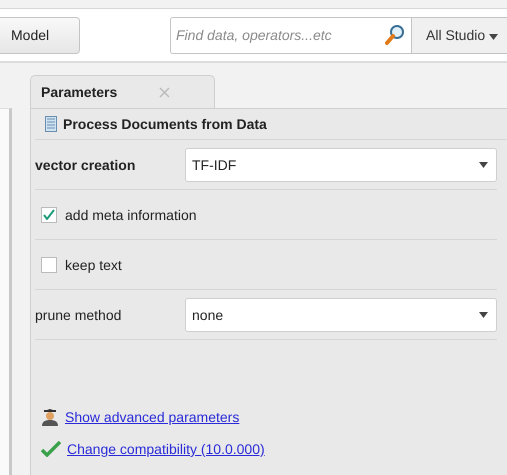  What do you see at coordinates (341, 315) in the screenshot?
I see `parameter-dropdown: none` at bounding box center [341, 315].